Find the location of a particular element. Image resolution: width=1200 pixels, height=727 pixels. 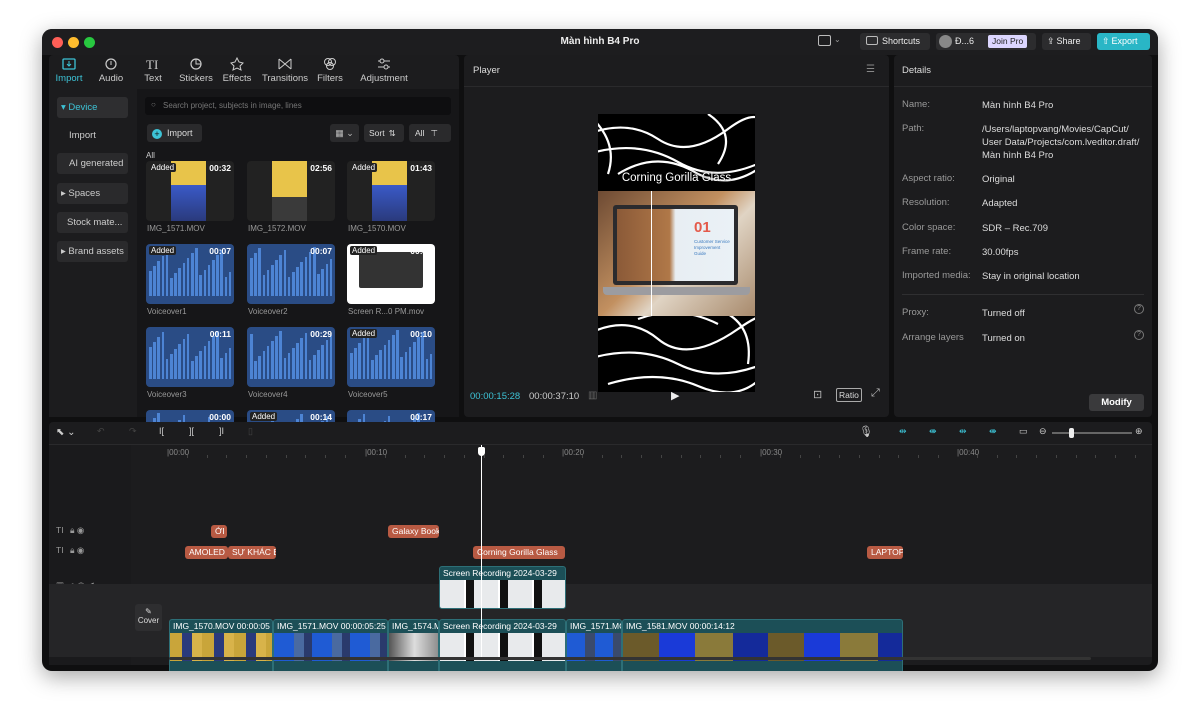

shortcuts-button: Shortcuts is located at coordinates (895, 41).